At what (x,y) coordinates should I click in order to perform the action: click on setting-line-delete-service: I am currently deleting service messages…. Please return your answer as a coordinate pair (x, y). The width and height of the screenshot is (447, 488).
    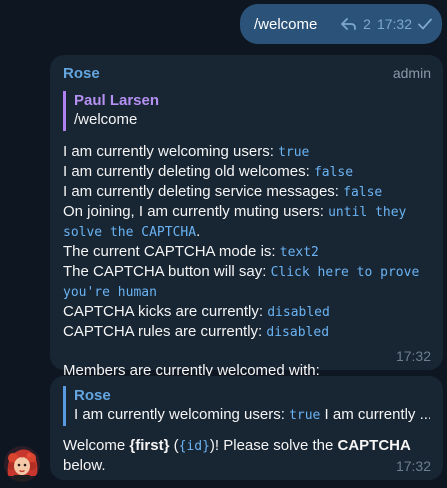
    Looking at the image, I should click on (247, 192).